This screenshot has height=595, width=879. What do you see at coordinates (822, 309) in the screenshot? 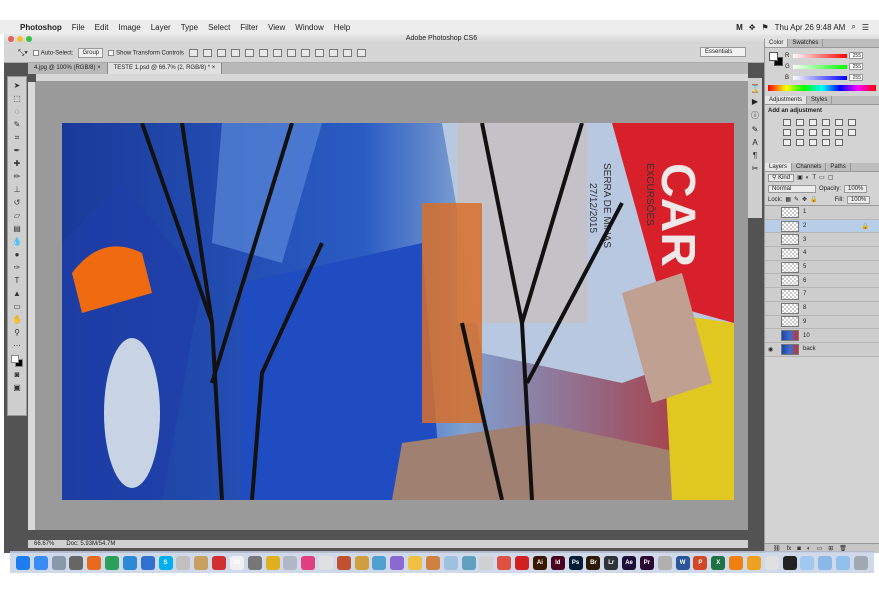
I see `layer-row: 8` at bounding box center [822, 309].